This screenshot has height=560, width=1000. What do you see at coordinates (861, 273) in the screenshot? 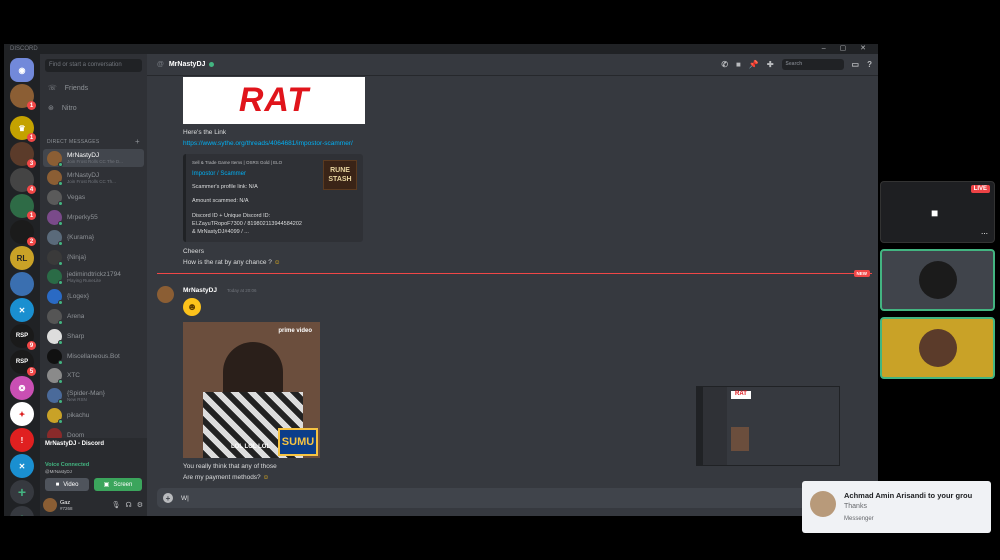
I see `new-badge: NEW` at bounding box center [861, 273].